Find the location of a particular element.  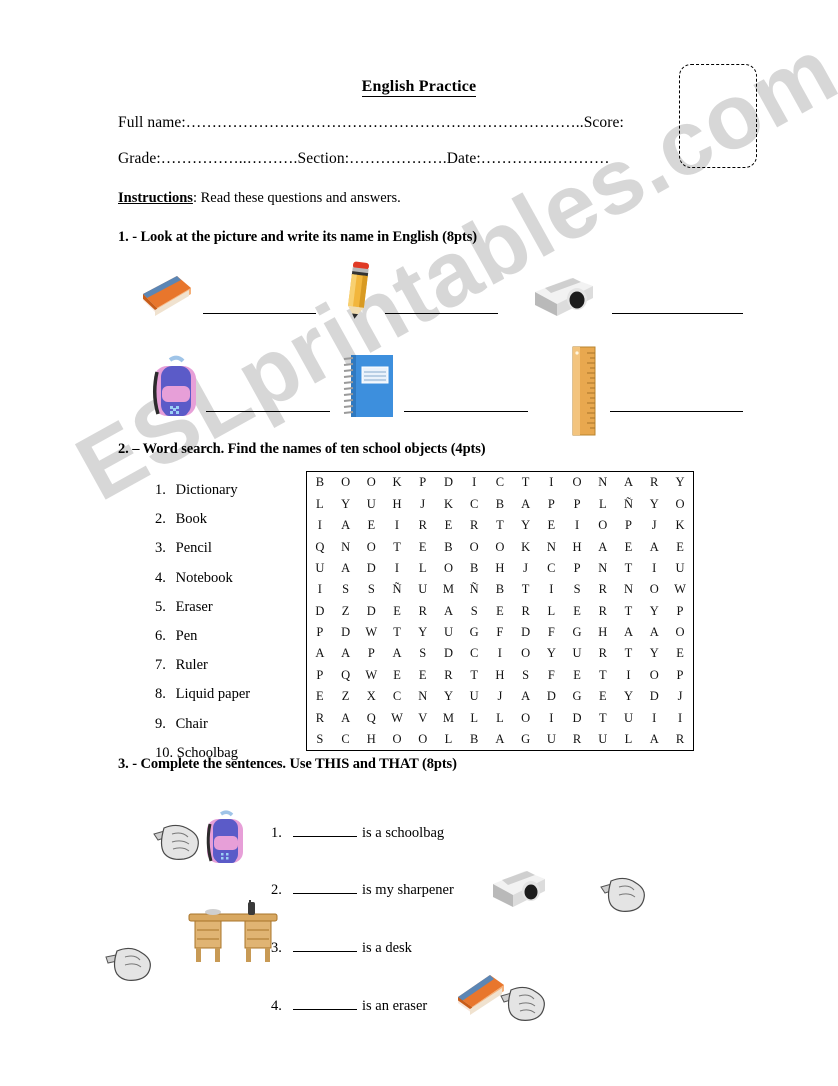

section-dots: ………………. is located at coordinates (398, 158).